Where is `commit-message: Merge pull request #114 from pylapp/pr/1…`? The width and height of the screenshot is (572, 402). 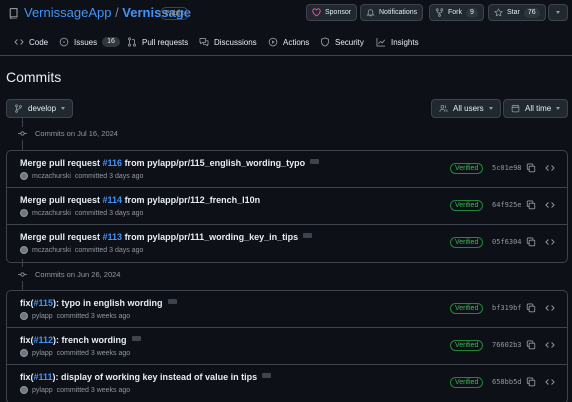 commit-message: Merge pull request #114 from pylapp/pr/1… is located at coordinates (140, 200).